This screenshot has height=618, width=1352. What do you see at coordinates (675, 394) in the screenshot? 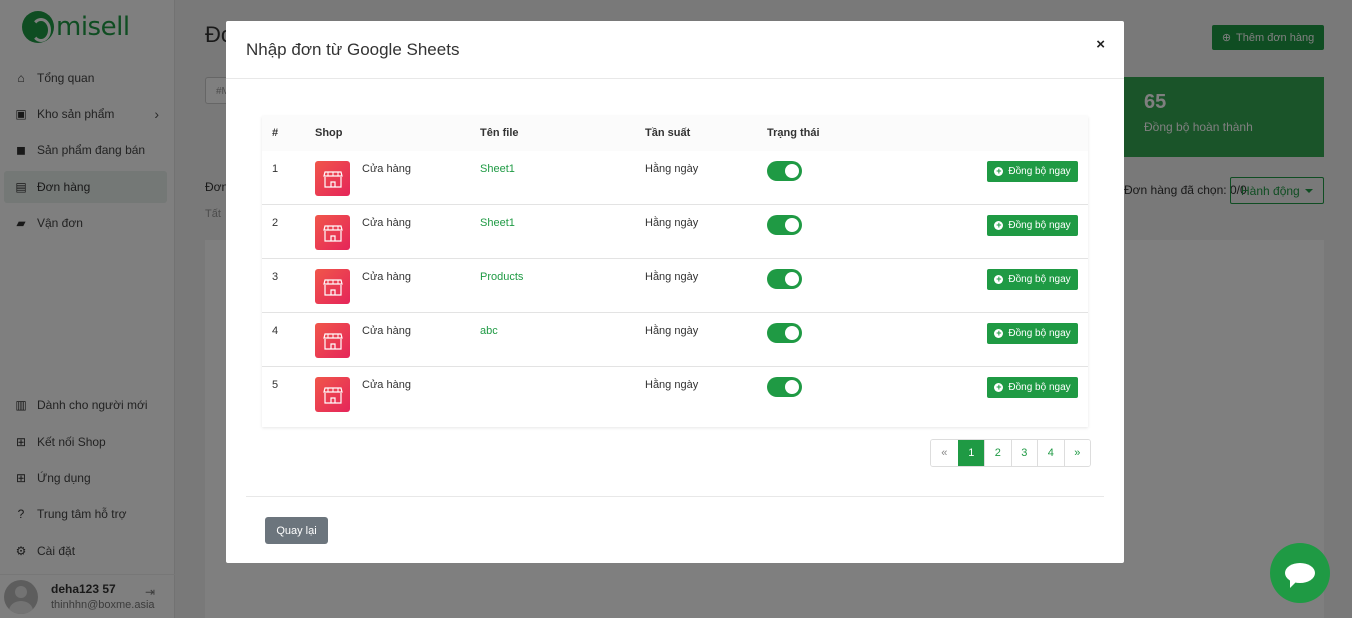
I see `table-row: 5 Cửa hàng Hằng ngày + Đồng bộ ngay` at bounding box center [675, 394].